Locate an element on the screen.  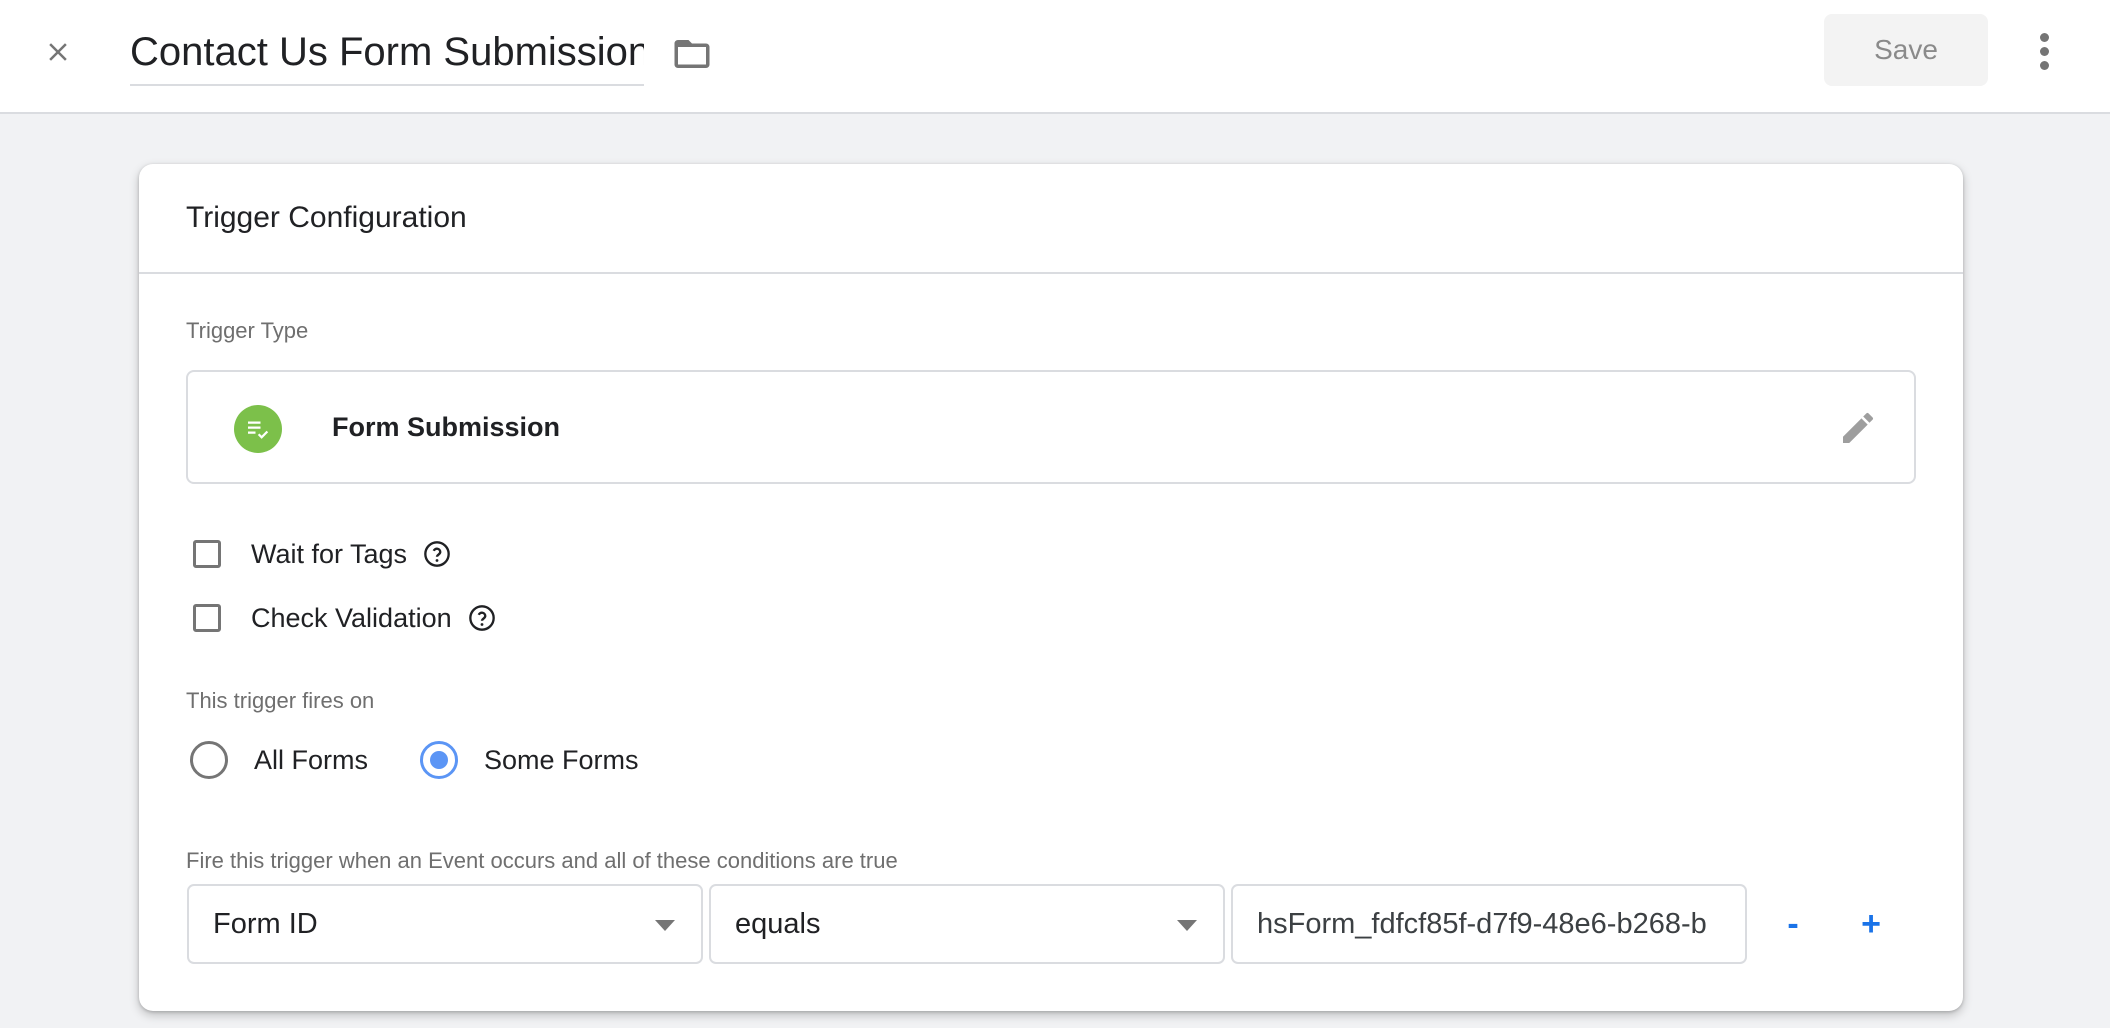
all-forms-radio is located at coordinates (209, 760).